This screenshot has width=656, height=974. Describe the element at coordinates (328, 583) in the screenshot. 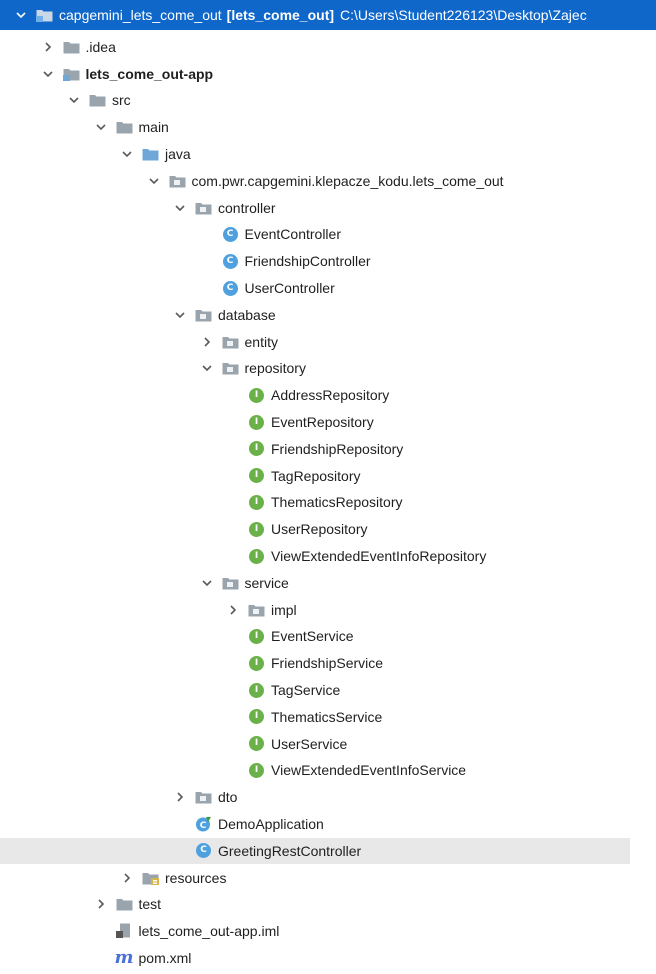

I see `tree-item-service: service` at that location.